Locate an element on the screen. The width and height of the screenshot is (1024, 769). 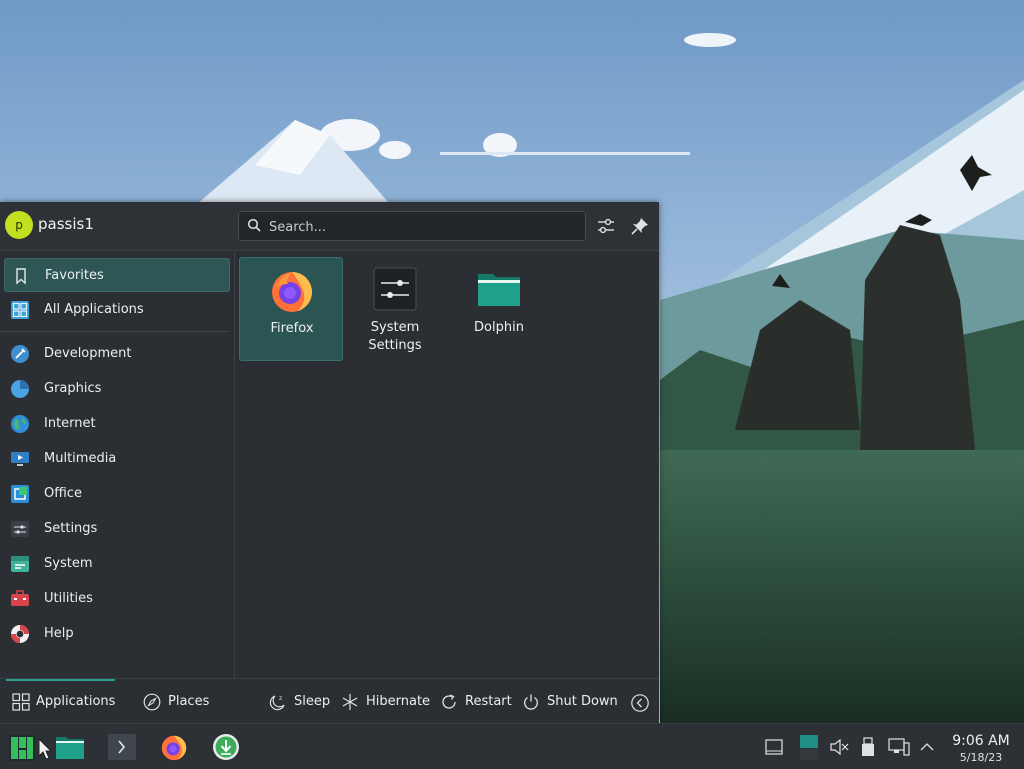
more-power-options-icon is located at coordinates (640, 703).